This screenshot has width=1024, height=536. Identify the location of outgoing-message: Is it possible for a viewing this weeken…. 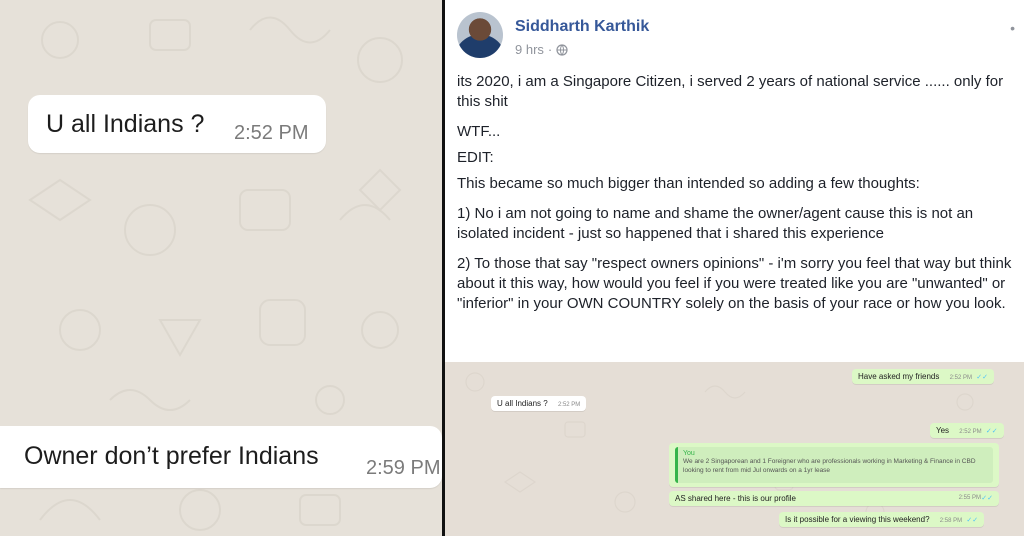
(882, 519).